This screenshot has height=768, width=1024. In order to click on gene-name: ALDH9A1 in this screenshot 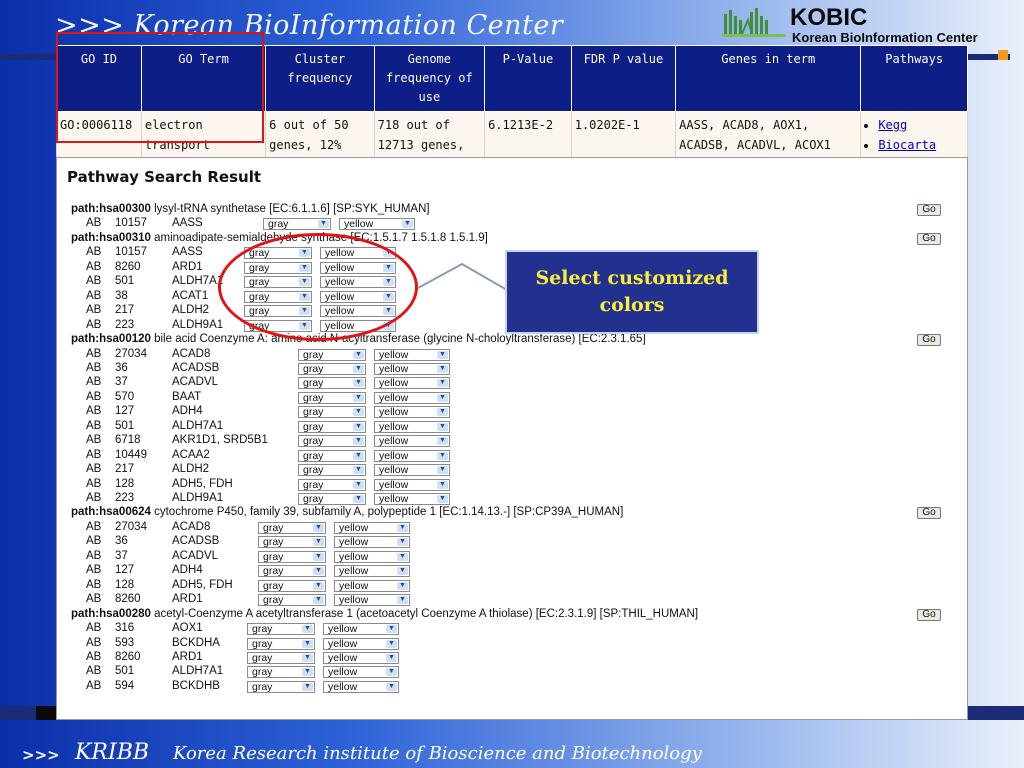, I will do `click(198, 324)`.